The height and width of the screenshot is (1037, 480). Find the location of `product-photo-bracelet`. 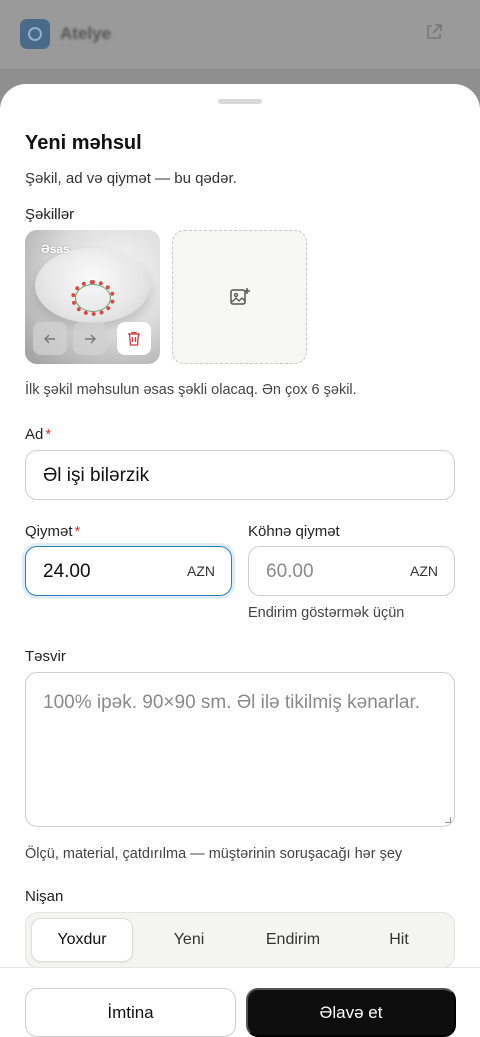

product-photo-bracelet is located at coordinates (93, 298).